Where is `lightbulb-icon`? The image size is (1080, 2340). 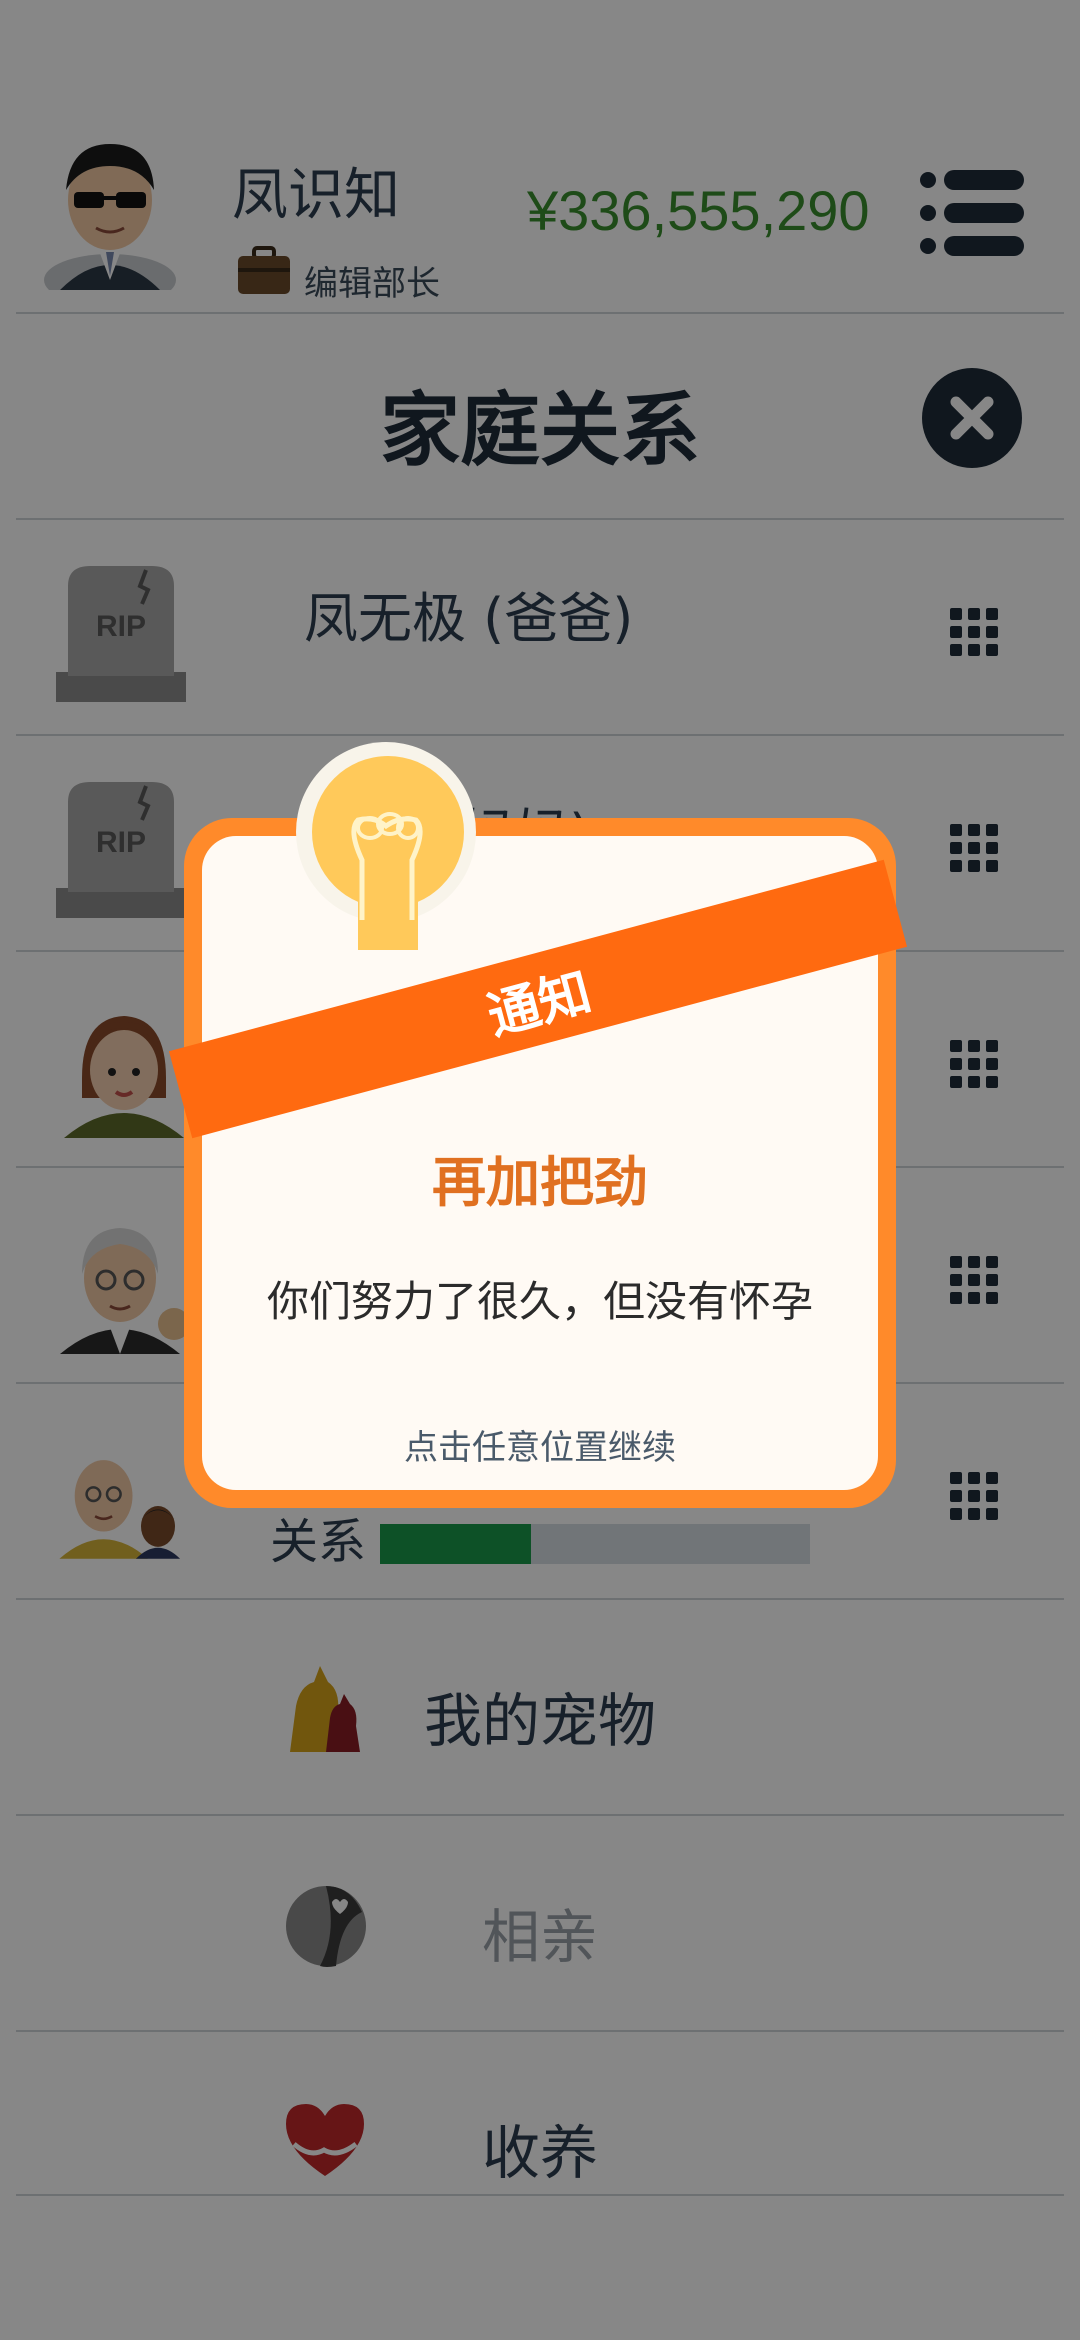 lightbulb-icon is located at coordinates (386, 846).